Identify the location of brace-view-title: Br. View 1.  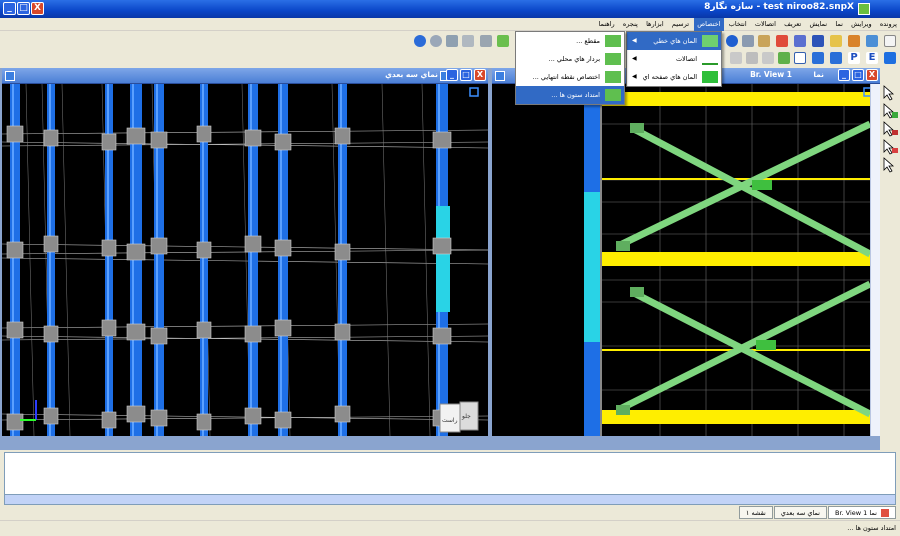
(771, 74).